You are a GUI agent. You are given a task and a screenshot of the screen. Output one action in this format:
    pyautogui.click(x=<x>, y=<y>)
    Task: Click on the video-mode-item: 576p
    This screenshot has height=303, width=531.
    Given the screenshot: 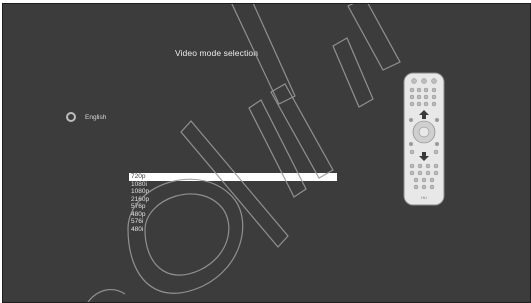 What is the action you would take?
    pyautogui.click(x=233, y=207)
    